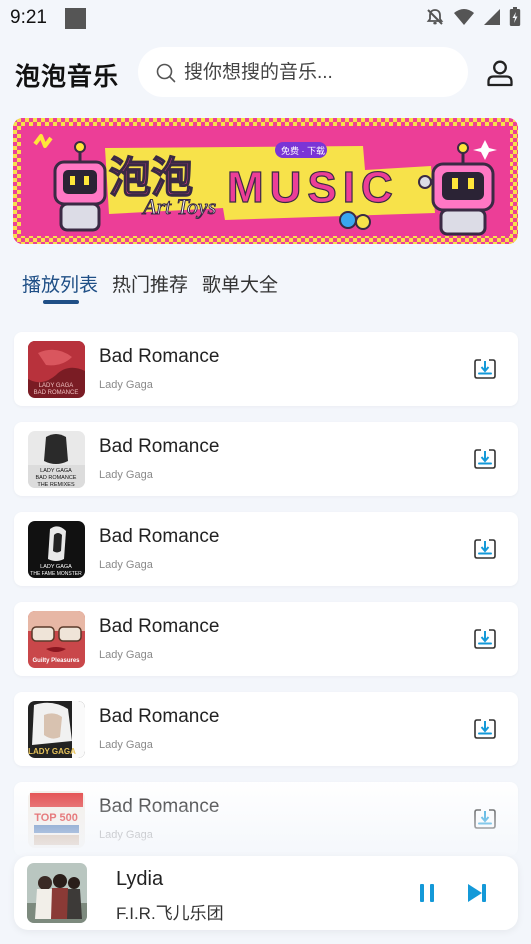 This screenshot has height=944, width=531. Describe the element at coordinates (56, 459) in the screenshot. I see `album-cover: LADY GAGA BAD ROMANCE THE REMIXES` at that location.